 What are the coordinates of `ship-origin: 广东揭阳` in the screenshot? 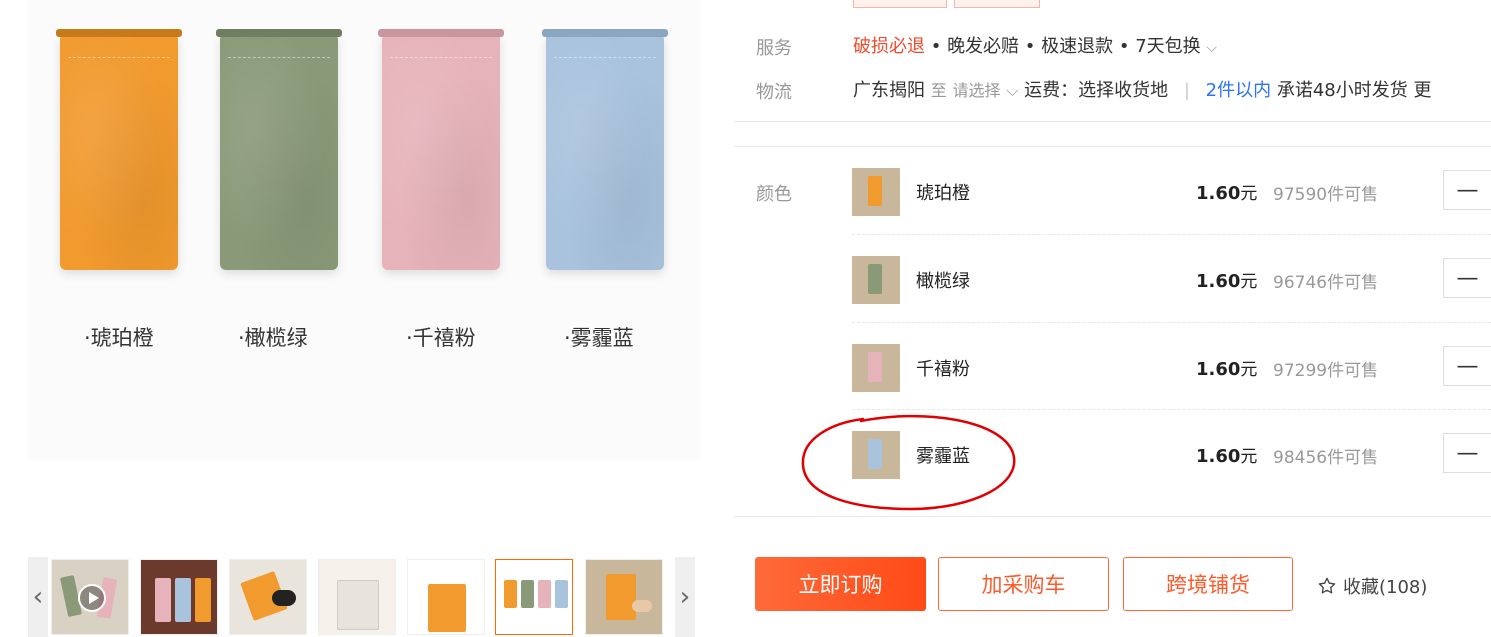 It's located at (889, 90).